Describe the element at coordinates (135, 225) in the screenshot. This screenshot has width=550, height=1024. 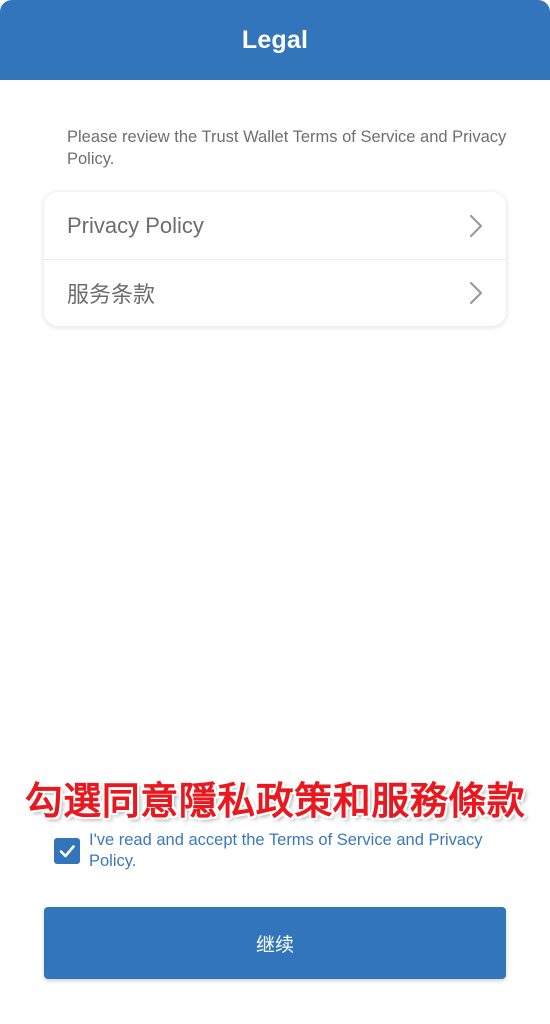
I see `privacy-policy-label: Privacy Policy` at that location.